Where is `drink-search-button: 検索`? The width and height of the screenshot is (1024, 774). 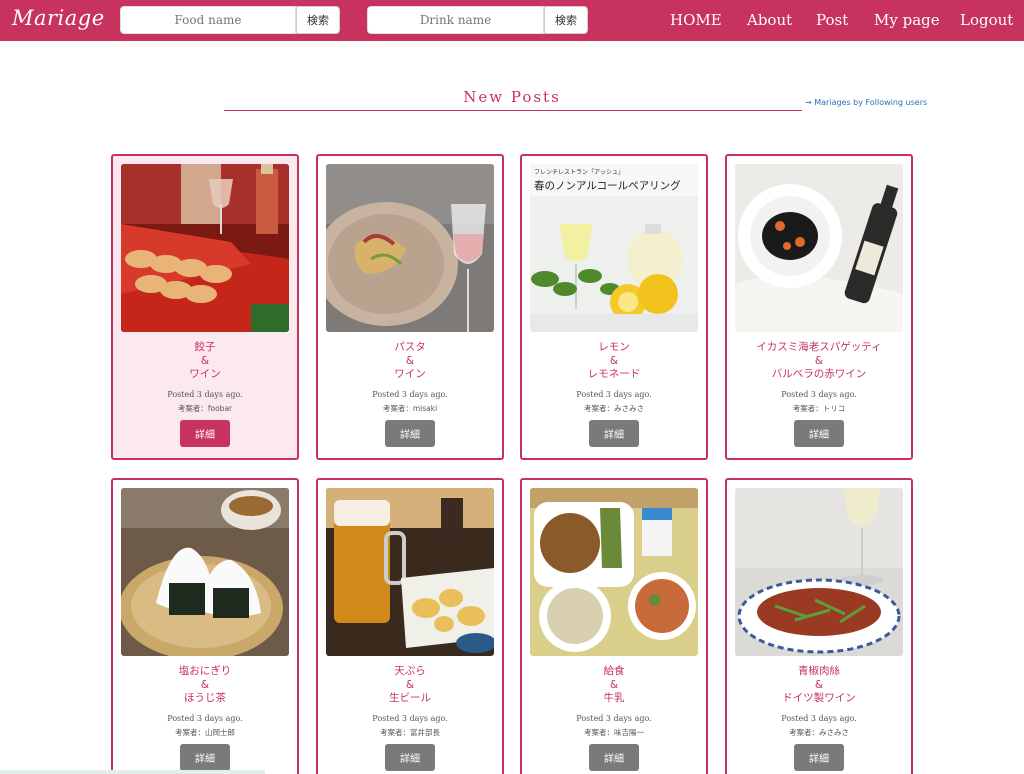
drink-search-button: 検索 is located at coordinates (566, 20).